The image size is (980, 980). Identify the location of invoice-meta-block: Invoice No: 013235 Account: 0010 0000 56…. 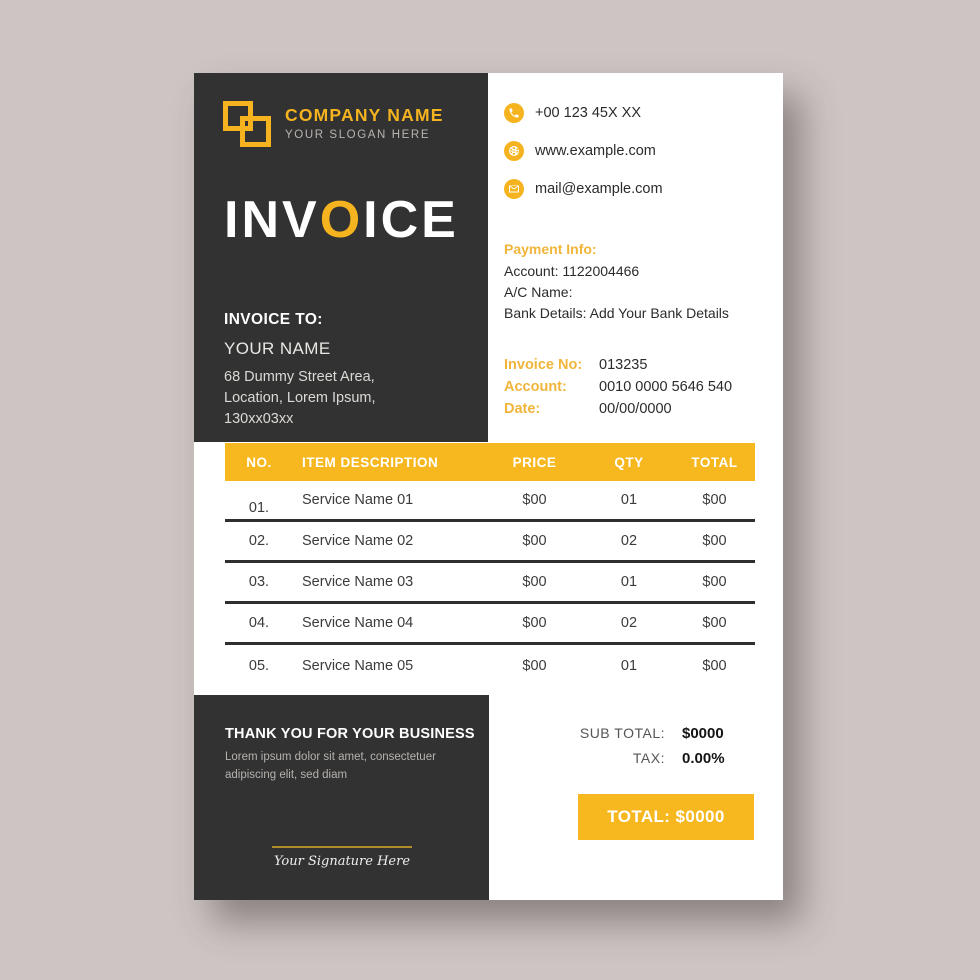
(618, 387).